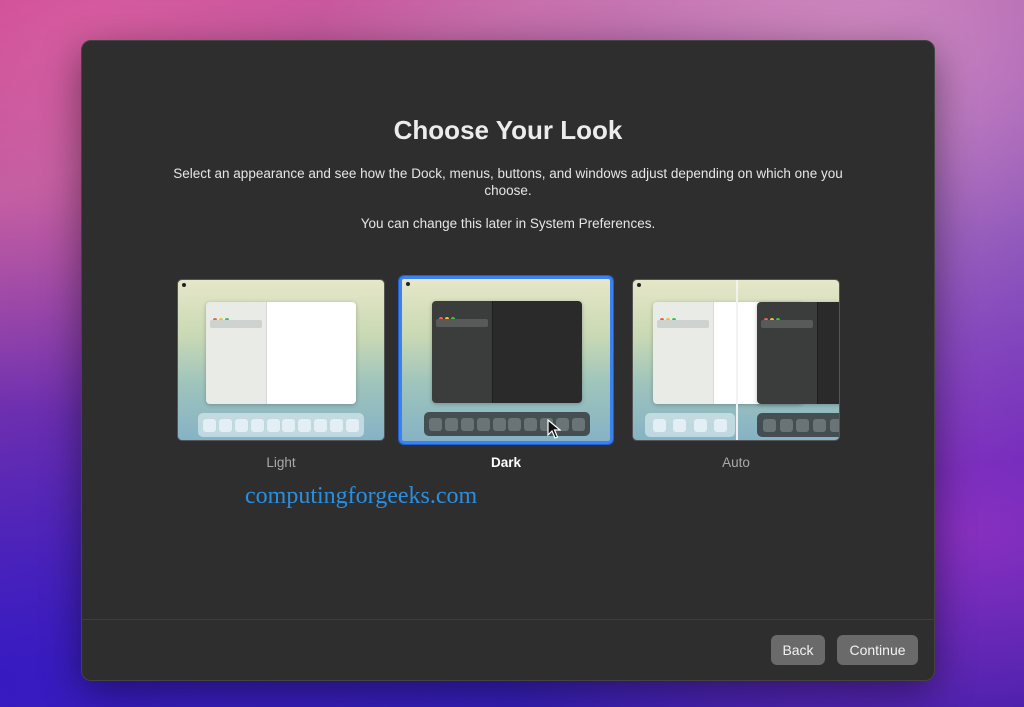 This screenshot has width=1024, height=707. Describe the element at coordinates (281, 462) in the screenshot. I see `option-label-light: Light` at that location.